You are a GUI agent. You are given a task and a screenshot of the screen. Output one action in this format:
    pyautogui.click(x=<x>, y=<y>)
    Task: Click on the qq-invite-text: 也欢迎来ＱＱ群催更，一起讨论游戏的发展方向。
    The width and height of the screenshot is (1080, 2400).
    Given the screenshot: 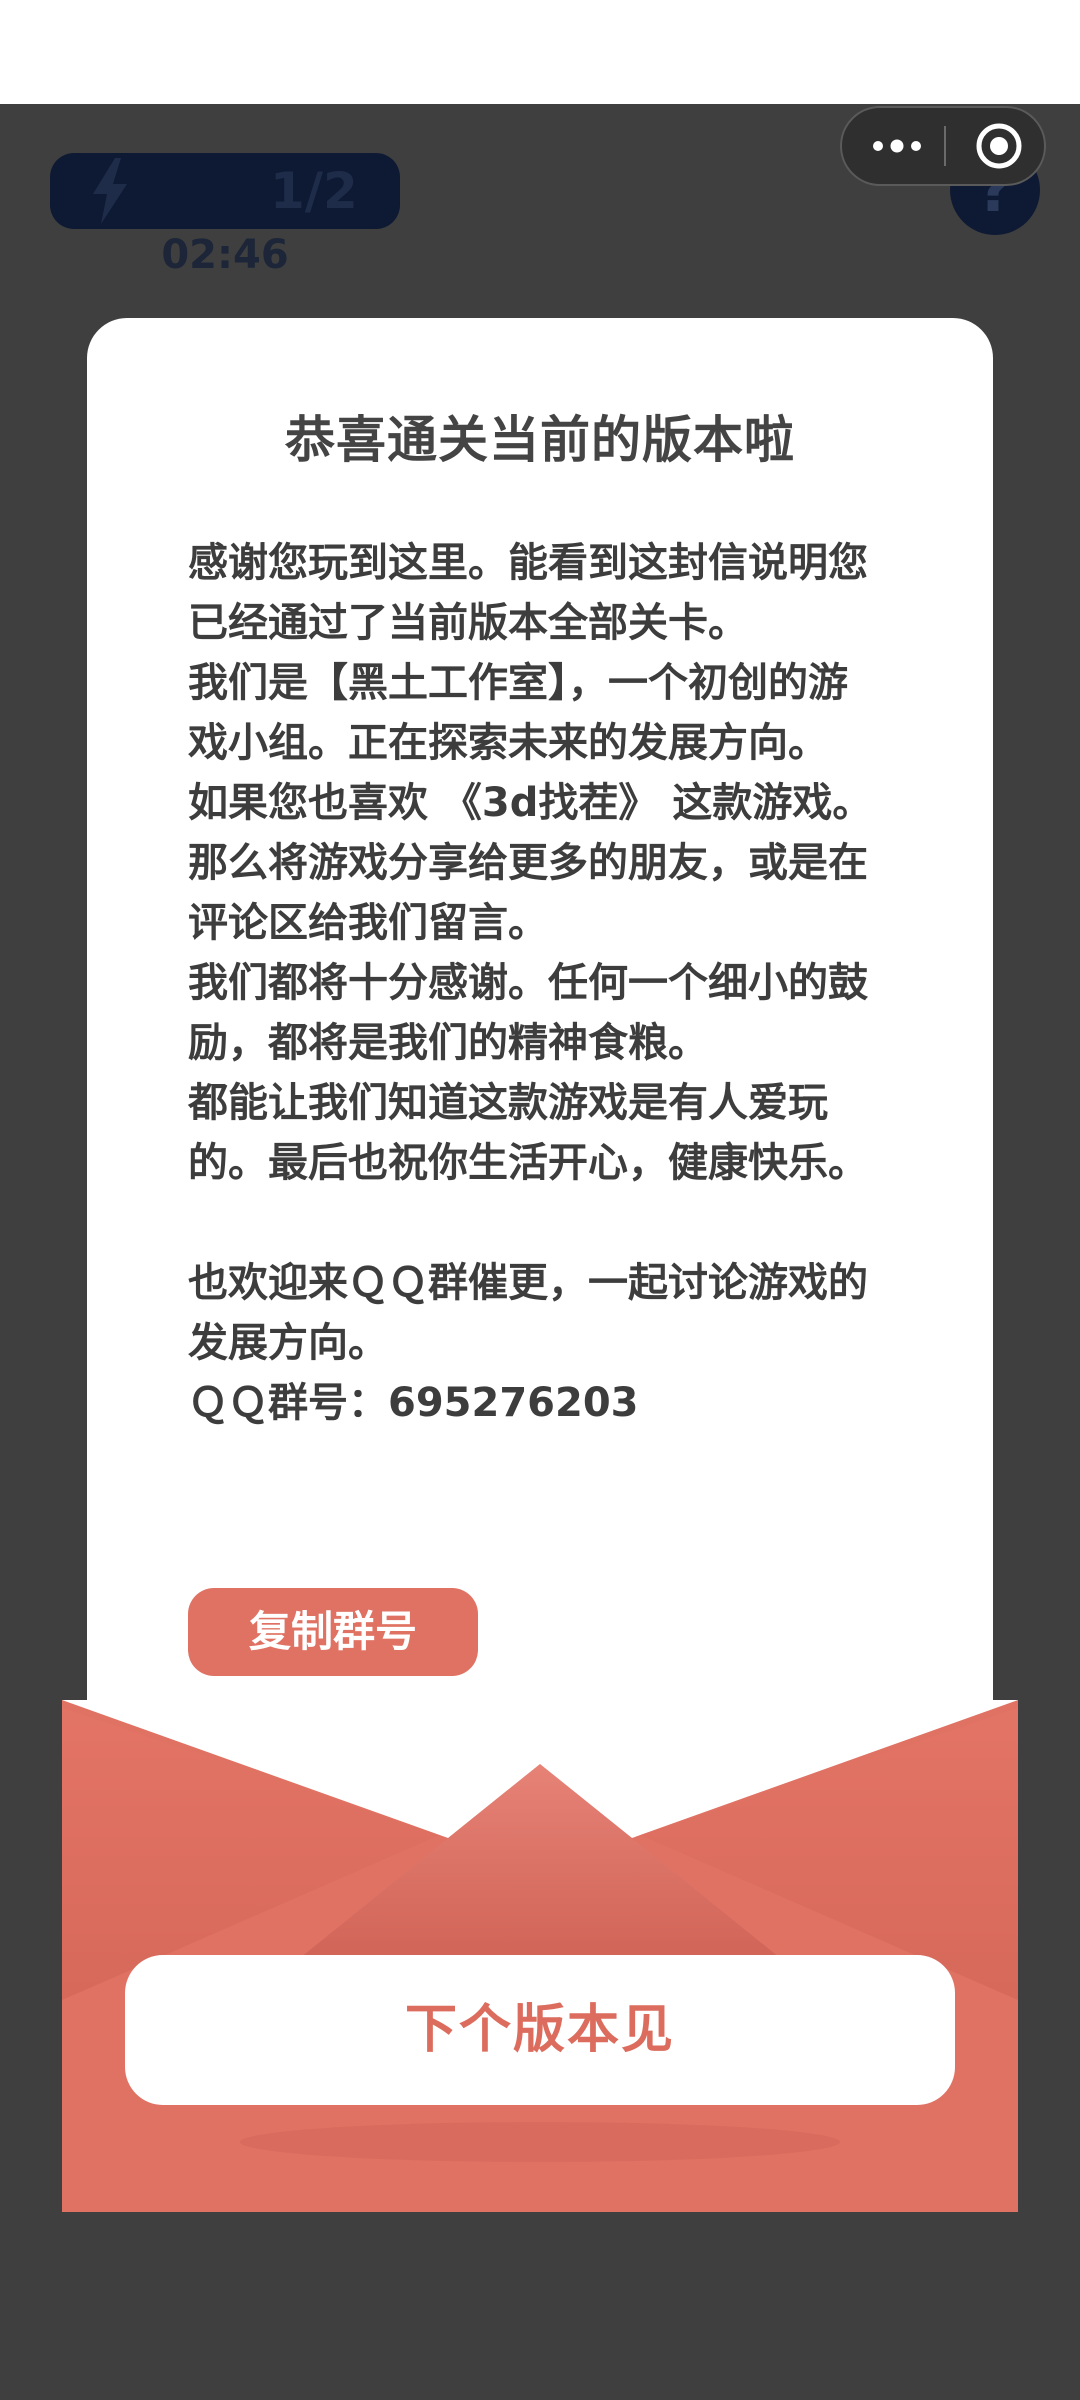 What is the action you would take?
    pyautogui.click(x=528, y=1313)
    